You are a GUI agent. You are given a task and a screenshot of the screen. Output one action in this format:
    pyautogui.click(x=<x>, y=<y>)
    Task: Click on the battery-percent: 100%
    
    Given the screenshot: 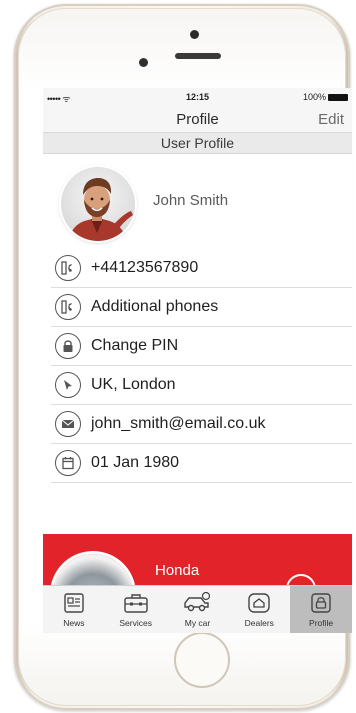 What is the action you would take?
    pyautogui.click(x=314, y=97)
    